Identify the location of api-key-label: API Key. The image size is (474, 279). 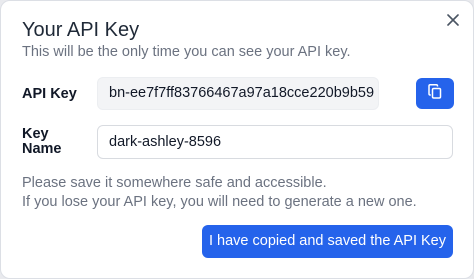
(49, 94).